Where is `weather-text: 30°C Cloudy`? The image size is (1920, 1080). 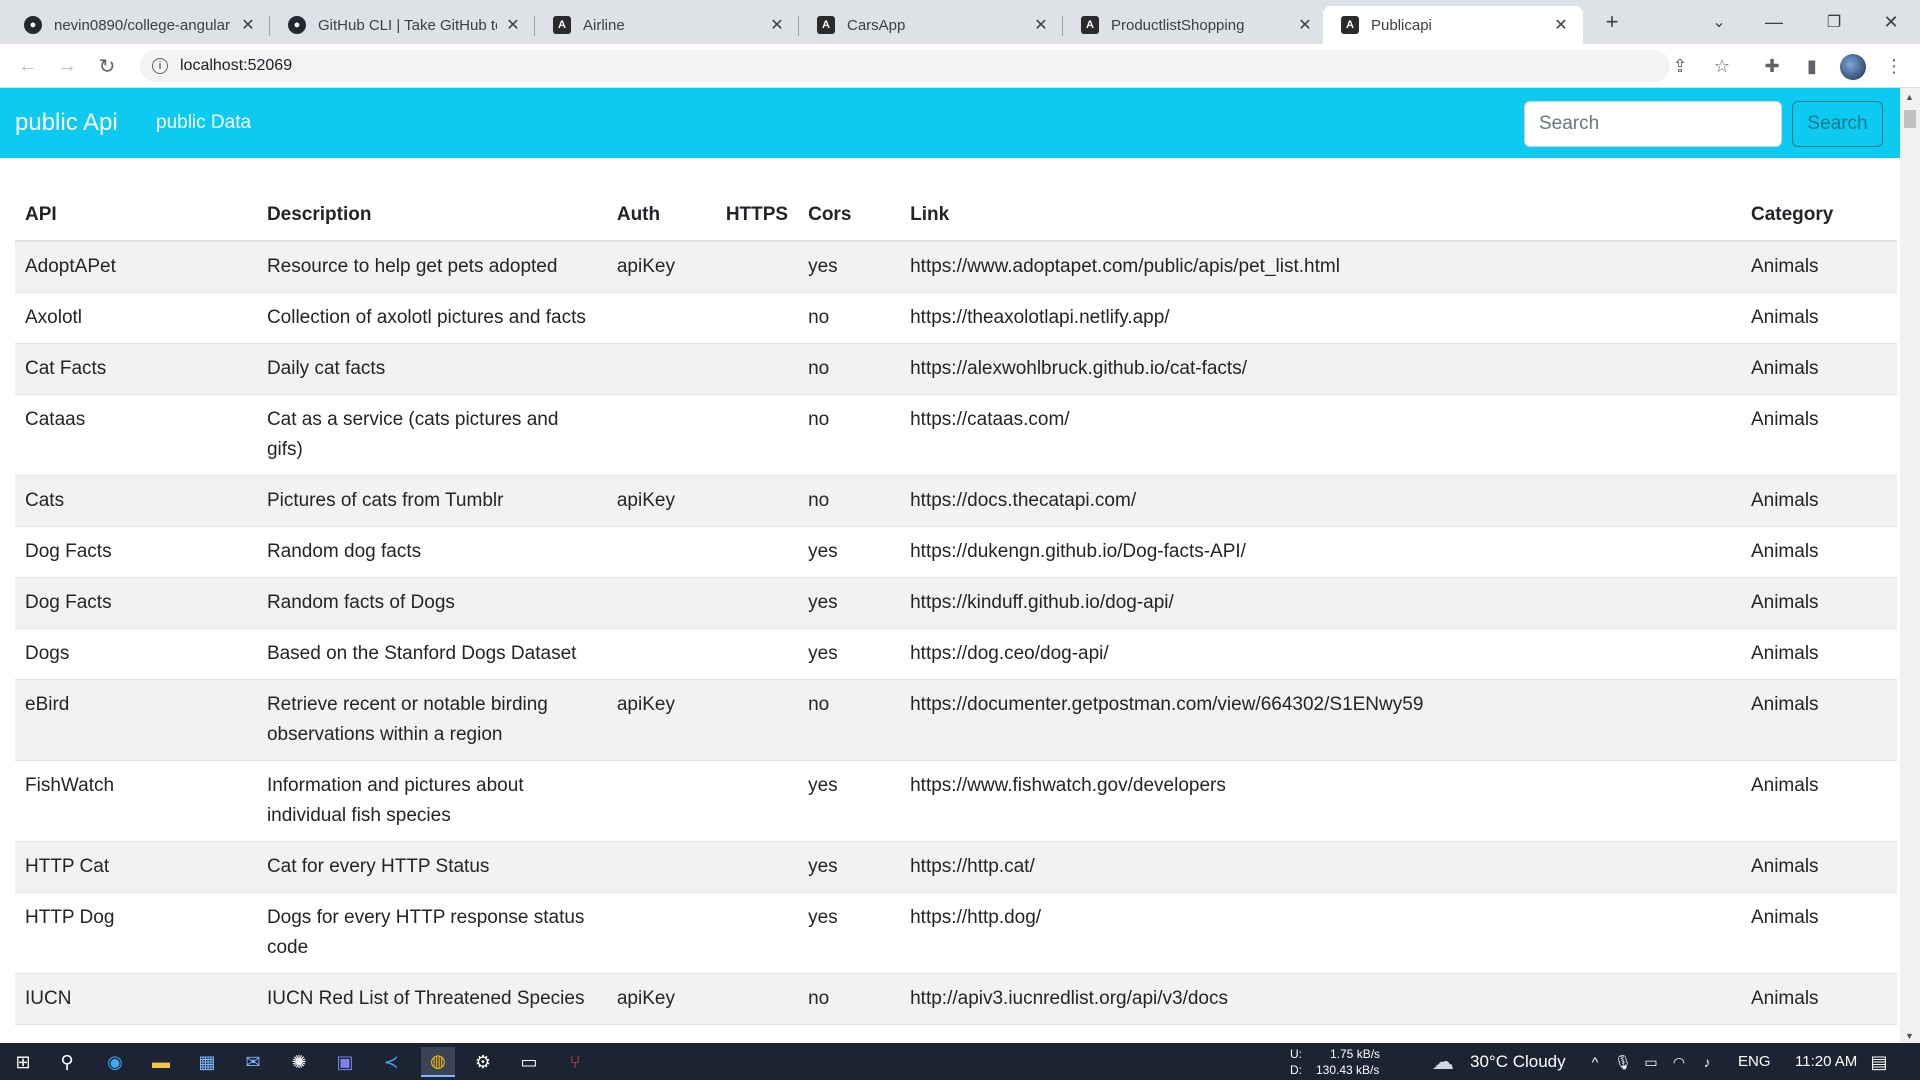
weather-text: 30°C Cloudy is located at coordinates (1518, 1062).